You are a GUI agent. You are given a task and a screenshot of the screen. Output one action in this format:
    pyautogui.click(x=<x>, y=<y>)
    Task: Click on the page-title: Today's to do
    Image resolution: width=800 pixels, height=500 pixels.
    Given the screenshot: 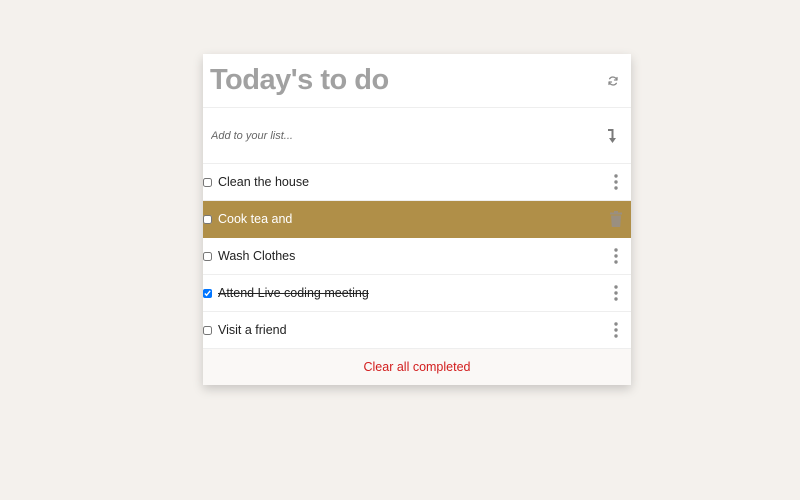 What is the action you would take?
    pyautogui.click(x=299, y=80)
    